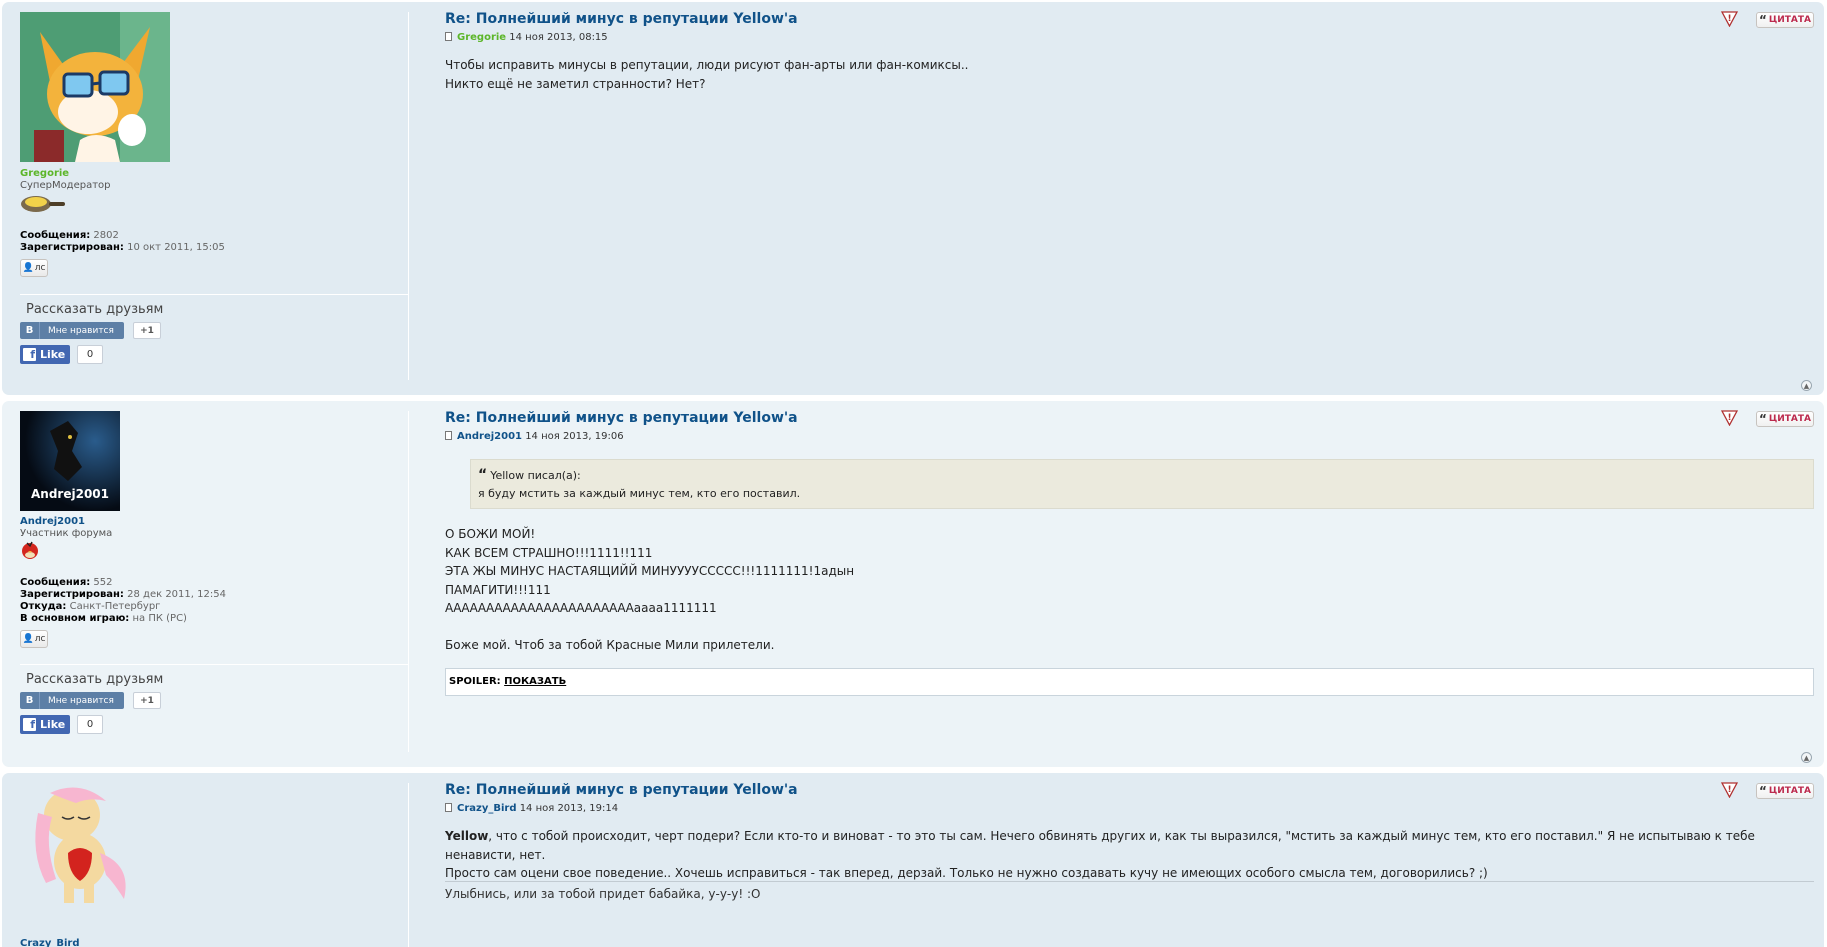 This screenshot has width=1827, height=947. I want to click on post-author-line: Andrej2001 14 ноя 2013, 19:06, so click(534, 436).